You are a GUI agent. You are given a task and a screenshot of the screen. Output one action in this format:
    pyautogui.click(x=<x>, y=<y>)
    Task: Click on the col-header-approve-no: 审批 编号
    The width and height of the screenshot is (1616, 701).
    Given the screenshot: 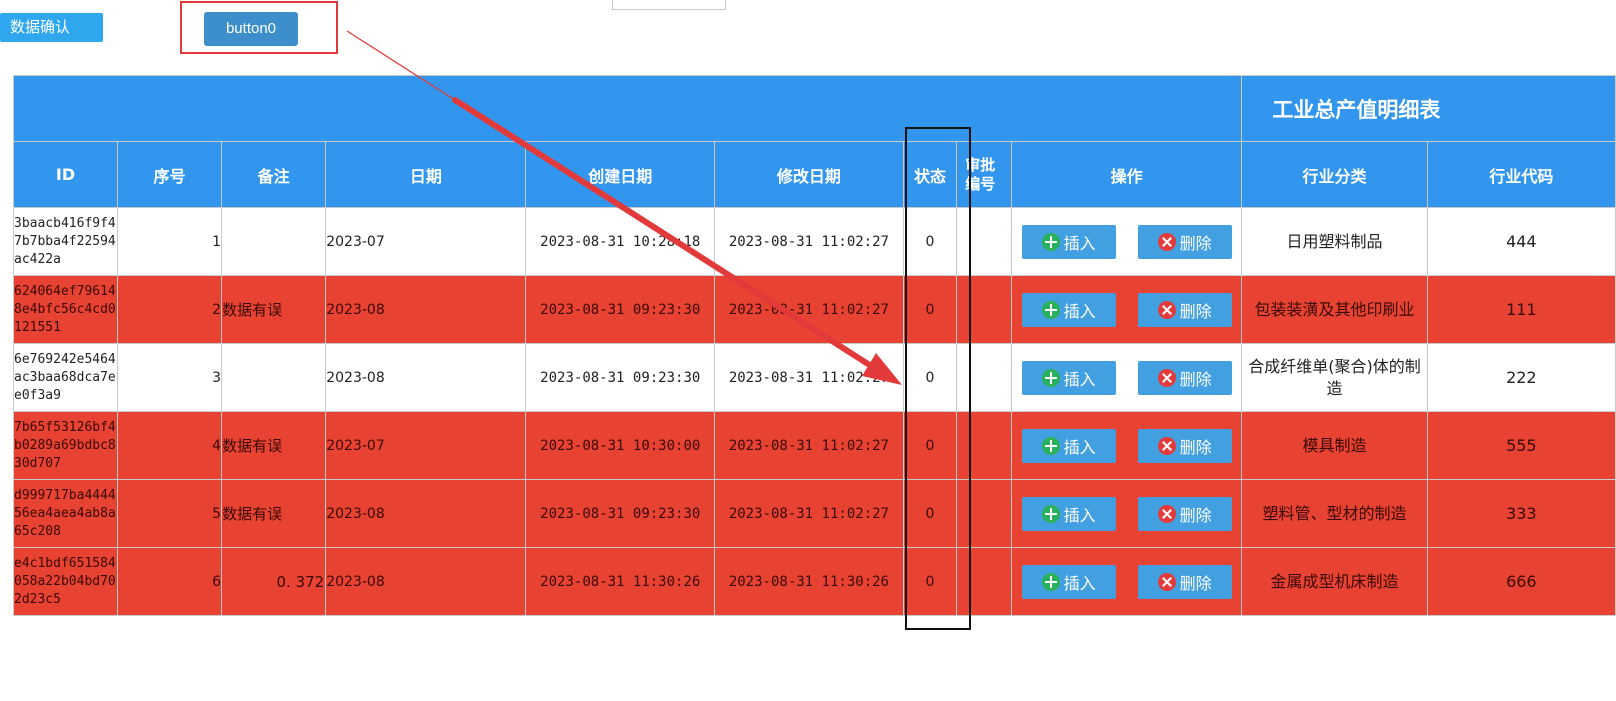 What is the action you would take?
    pyautogui.click(x=984, y=174)
    